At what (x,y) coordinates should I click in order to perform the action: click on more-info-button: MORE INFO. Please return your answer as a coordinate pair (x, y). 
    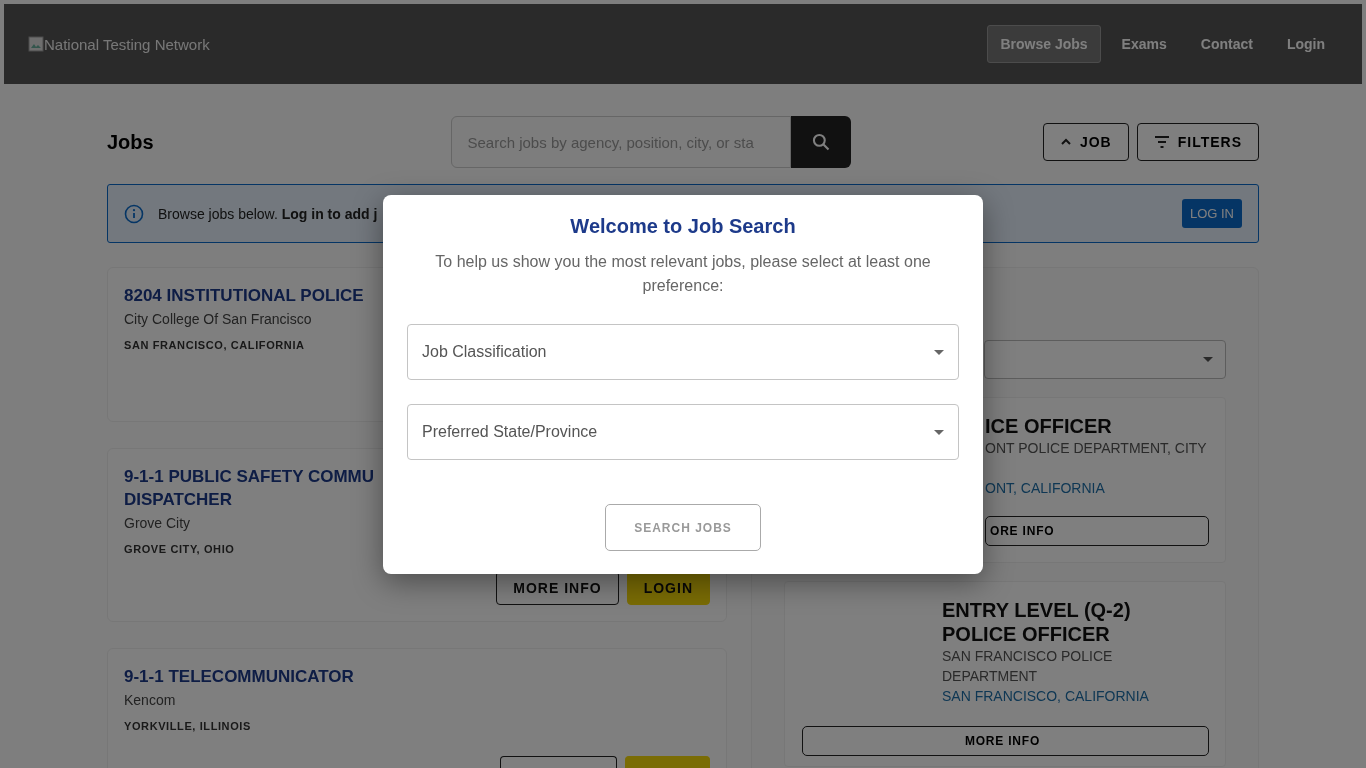
    Looking at the image, I should click on (1005, 741).